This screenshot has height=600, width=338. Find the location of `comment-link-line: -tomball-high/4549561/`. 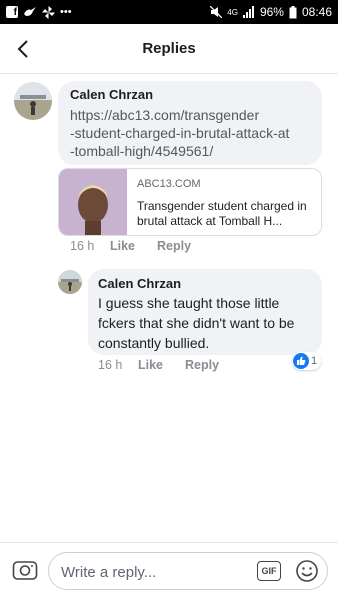

comment-link-line: -tomball-high/4549561/ is located at coordinates (142, 151).